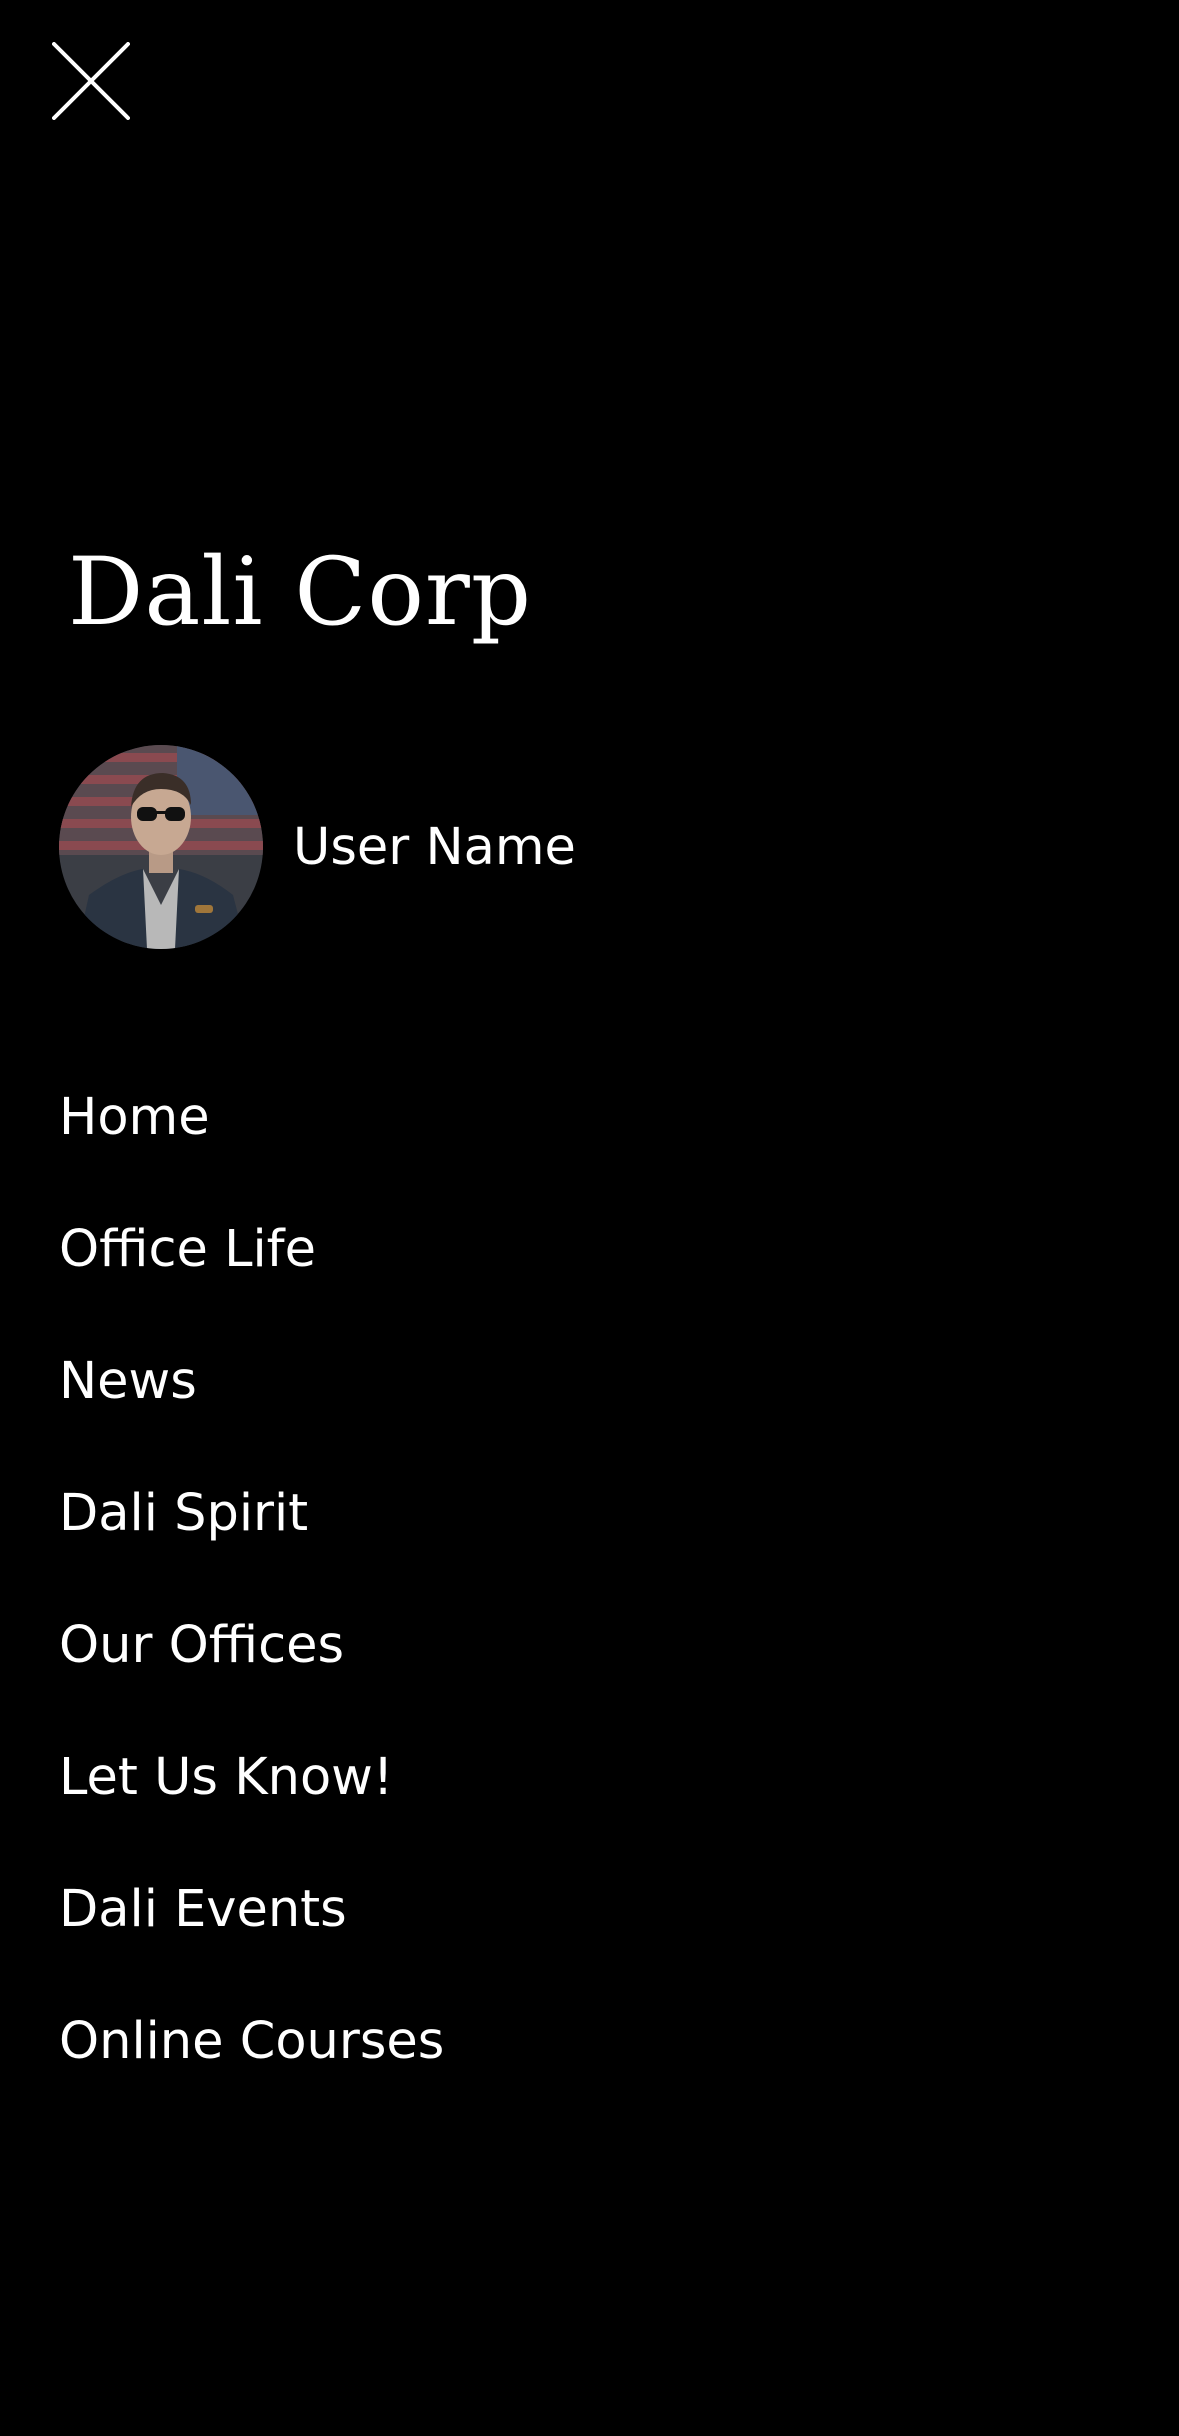 This screenshot has width=1179, height=2436. I want to click on close-icon, so click(91, 81).